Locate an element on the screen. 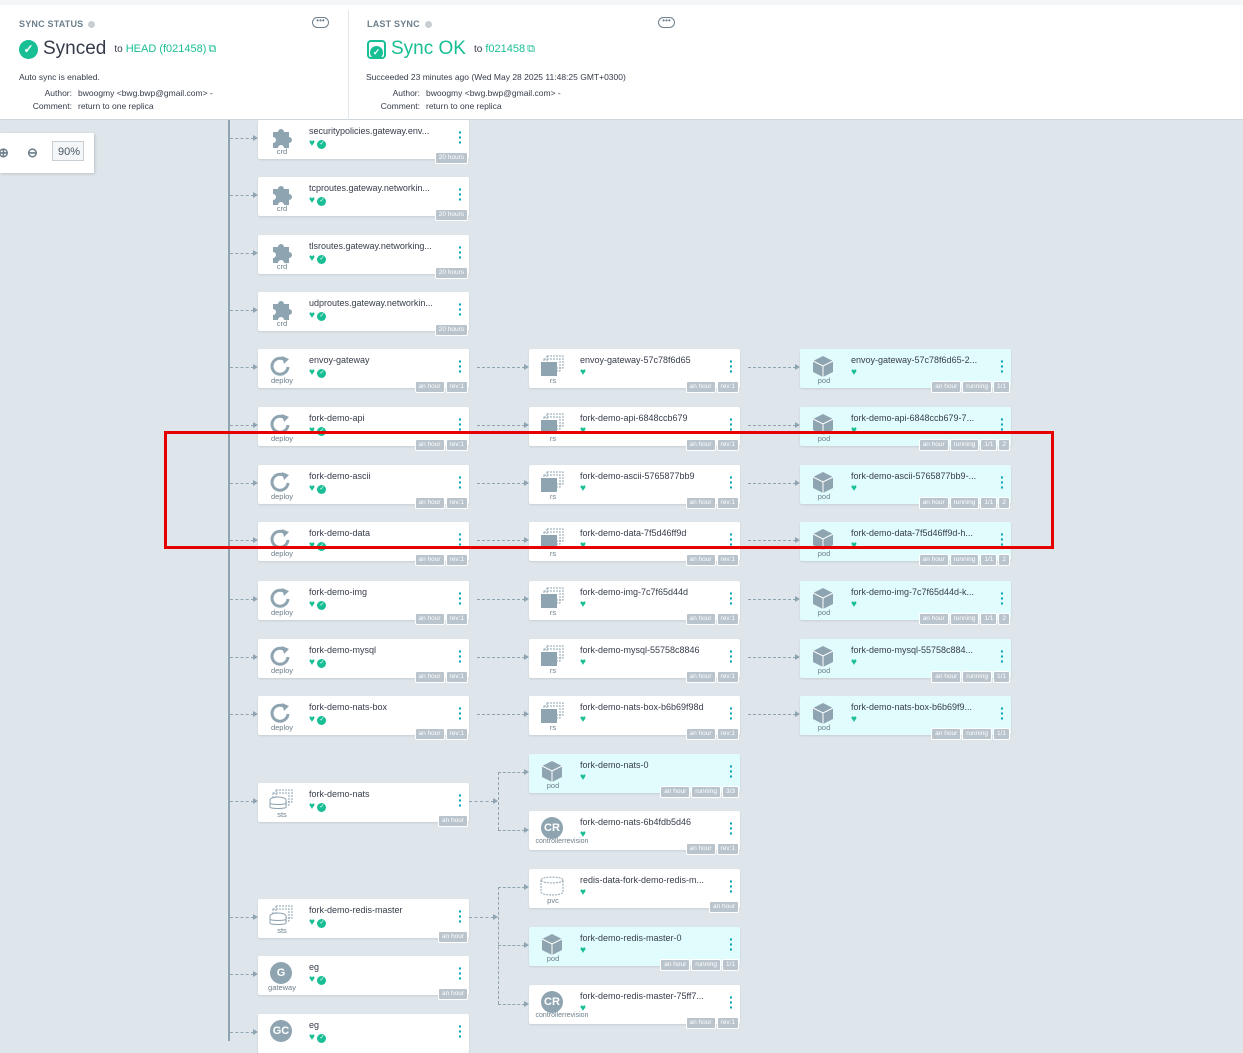  node-kind-label: pod is located at coordinates (824, 553).